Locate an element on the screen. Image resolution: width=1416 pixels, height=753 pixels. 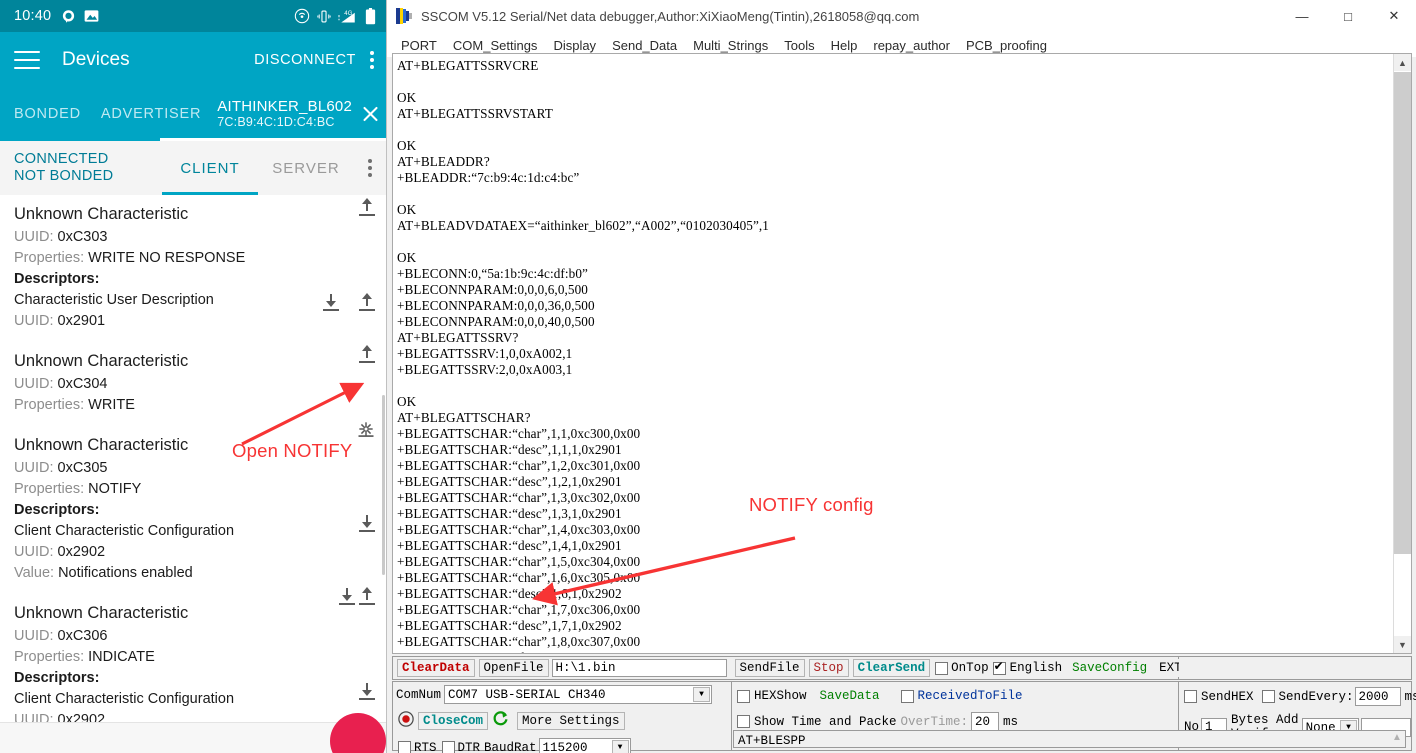
uuid-value: 0xC303 is located at coordinates (82, 237).